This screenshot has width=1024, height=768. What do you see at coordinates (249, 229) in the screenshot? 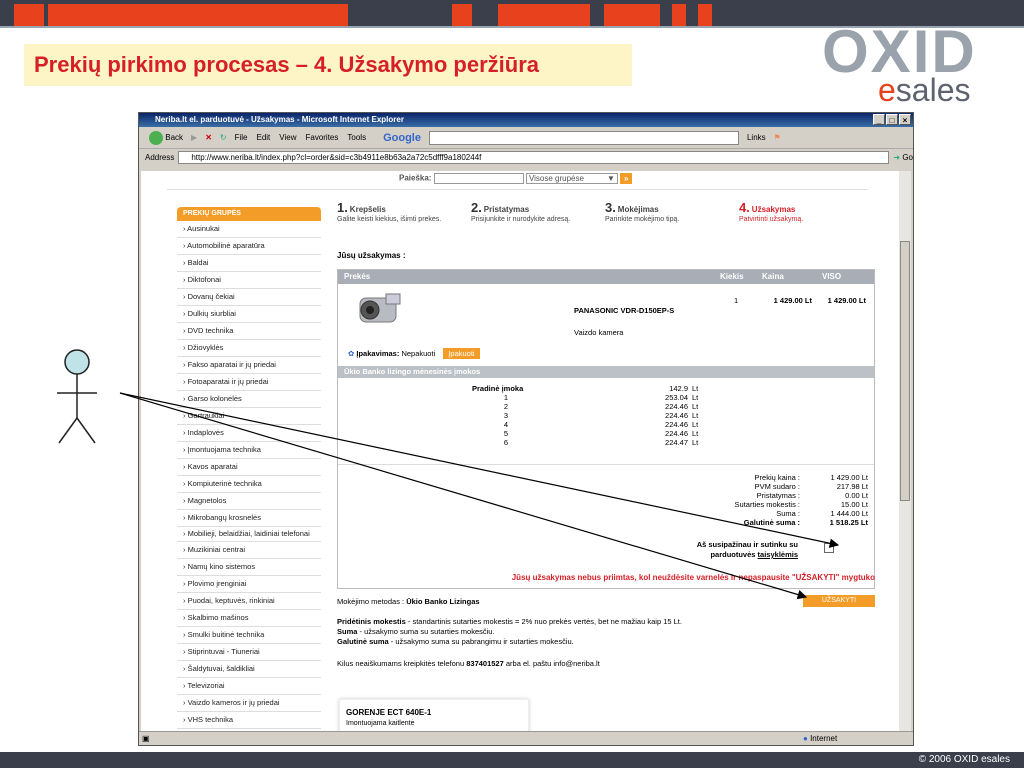
I see `sidebar-item: › Ausinukai` at bounding box center [249, 229].